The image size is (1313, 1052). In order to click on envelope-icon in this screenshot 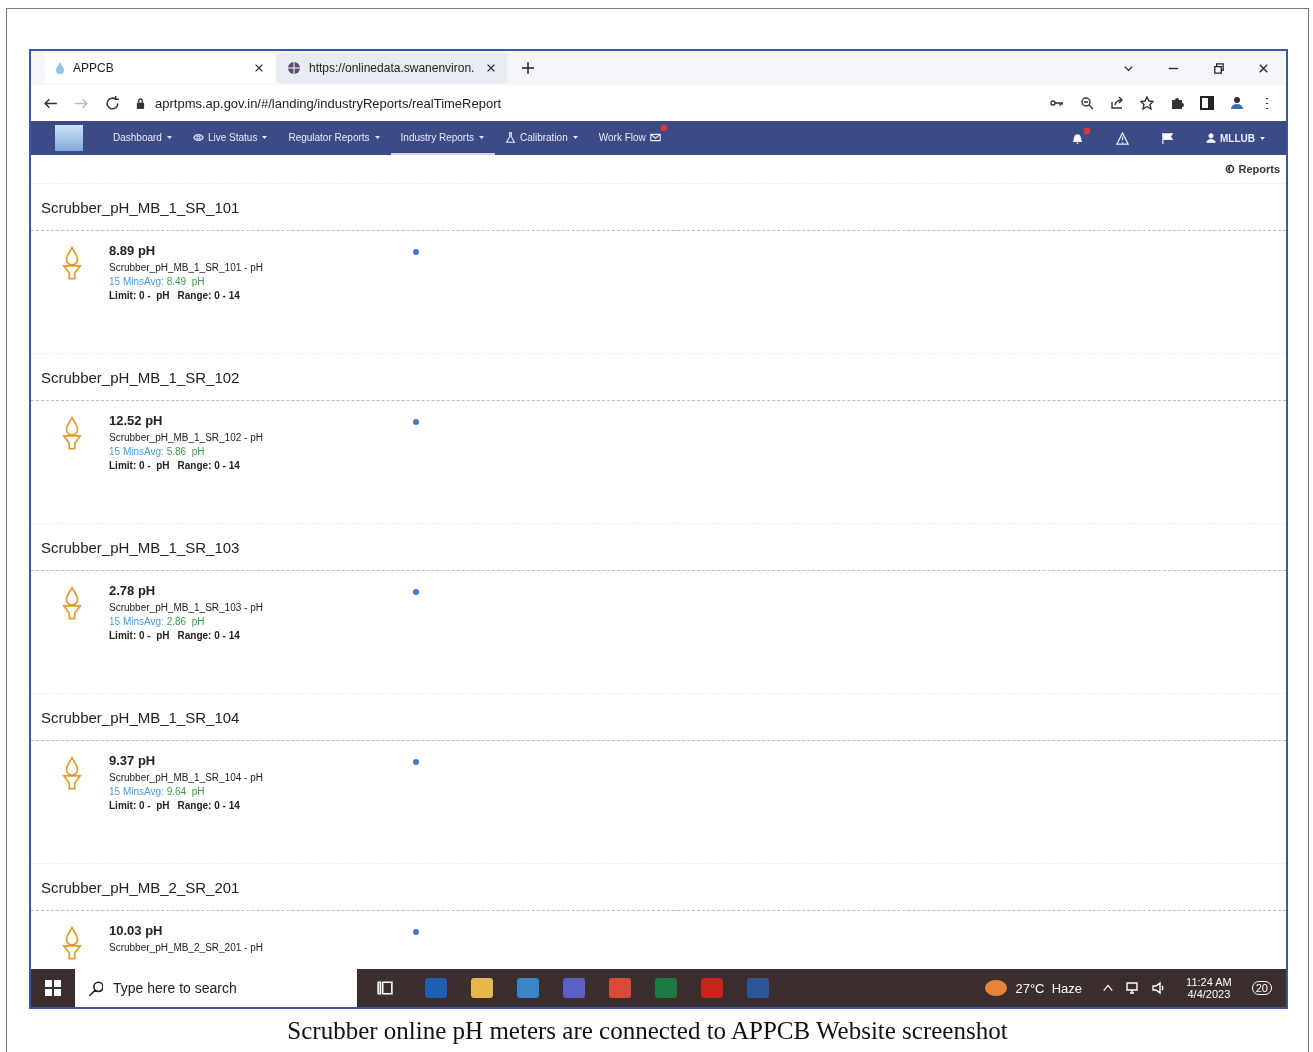, I will do `click(655, 137)`.